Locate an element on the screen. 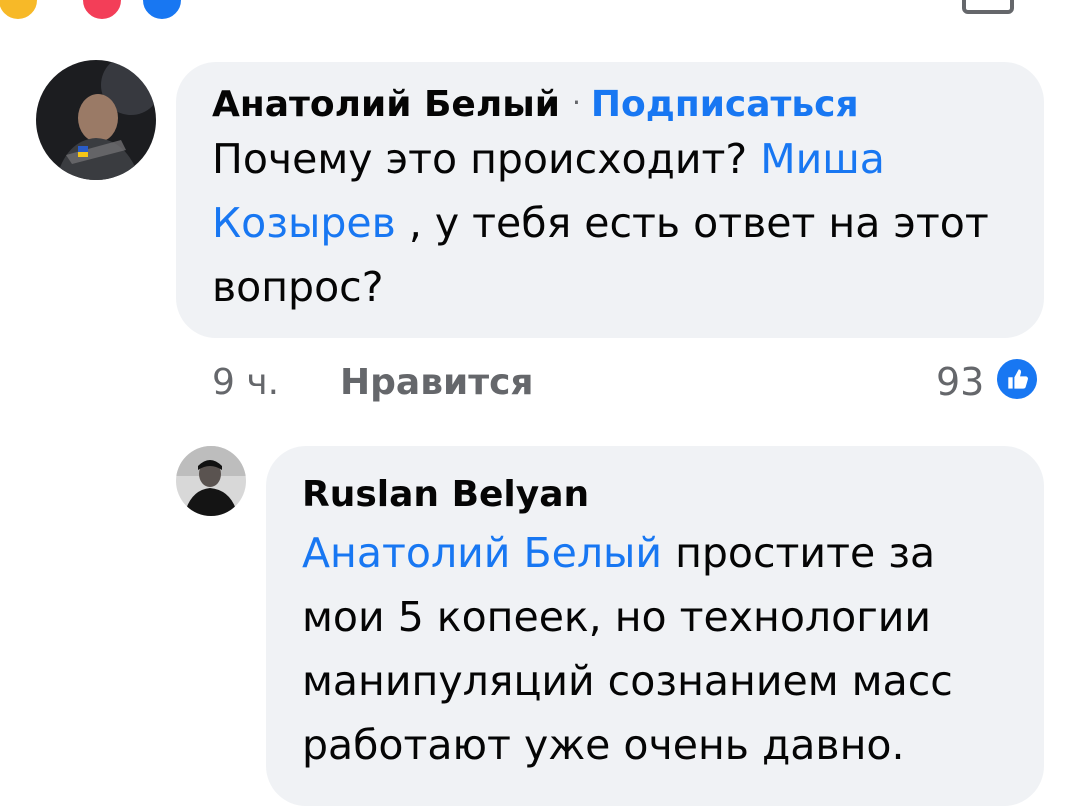 Image resolution: width=1080 pixels, height=806 pixels. reply-header: Ruslan Belyan is located at coordinates (656, 494).